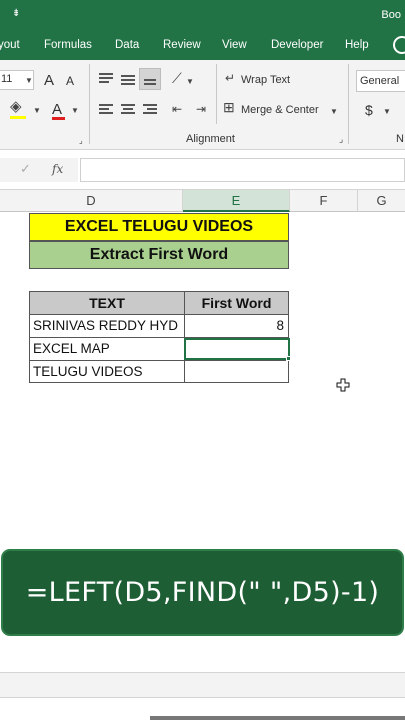  What do you see at coordinates (182, 45) in the screenshot?
I see `tab-review: Review` at bounding box center [182, 45].